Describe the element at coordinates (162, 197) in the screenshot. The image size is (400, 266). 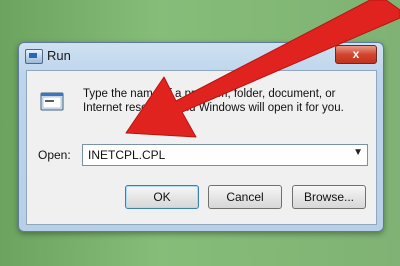
I see `ok-button: OK` at that location.